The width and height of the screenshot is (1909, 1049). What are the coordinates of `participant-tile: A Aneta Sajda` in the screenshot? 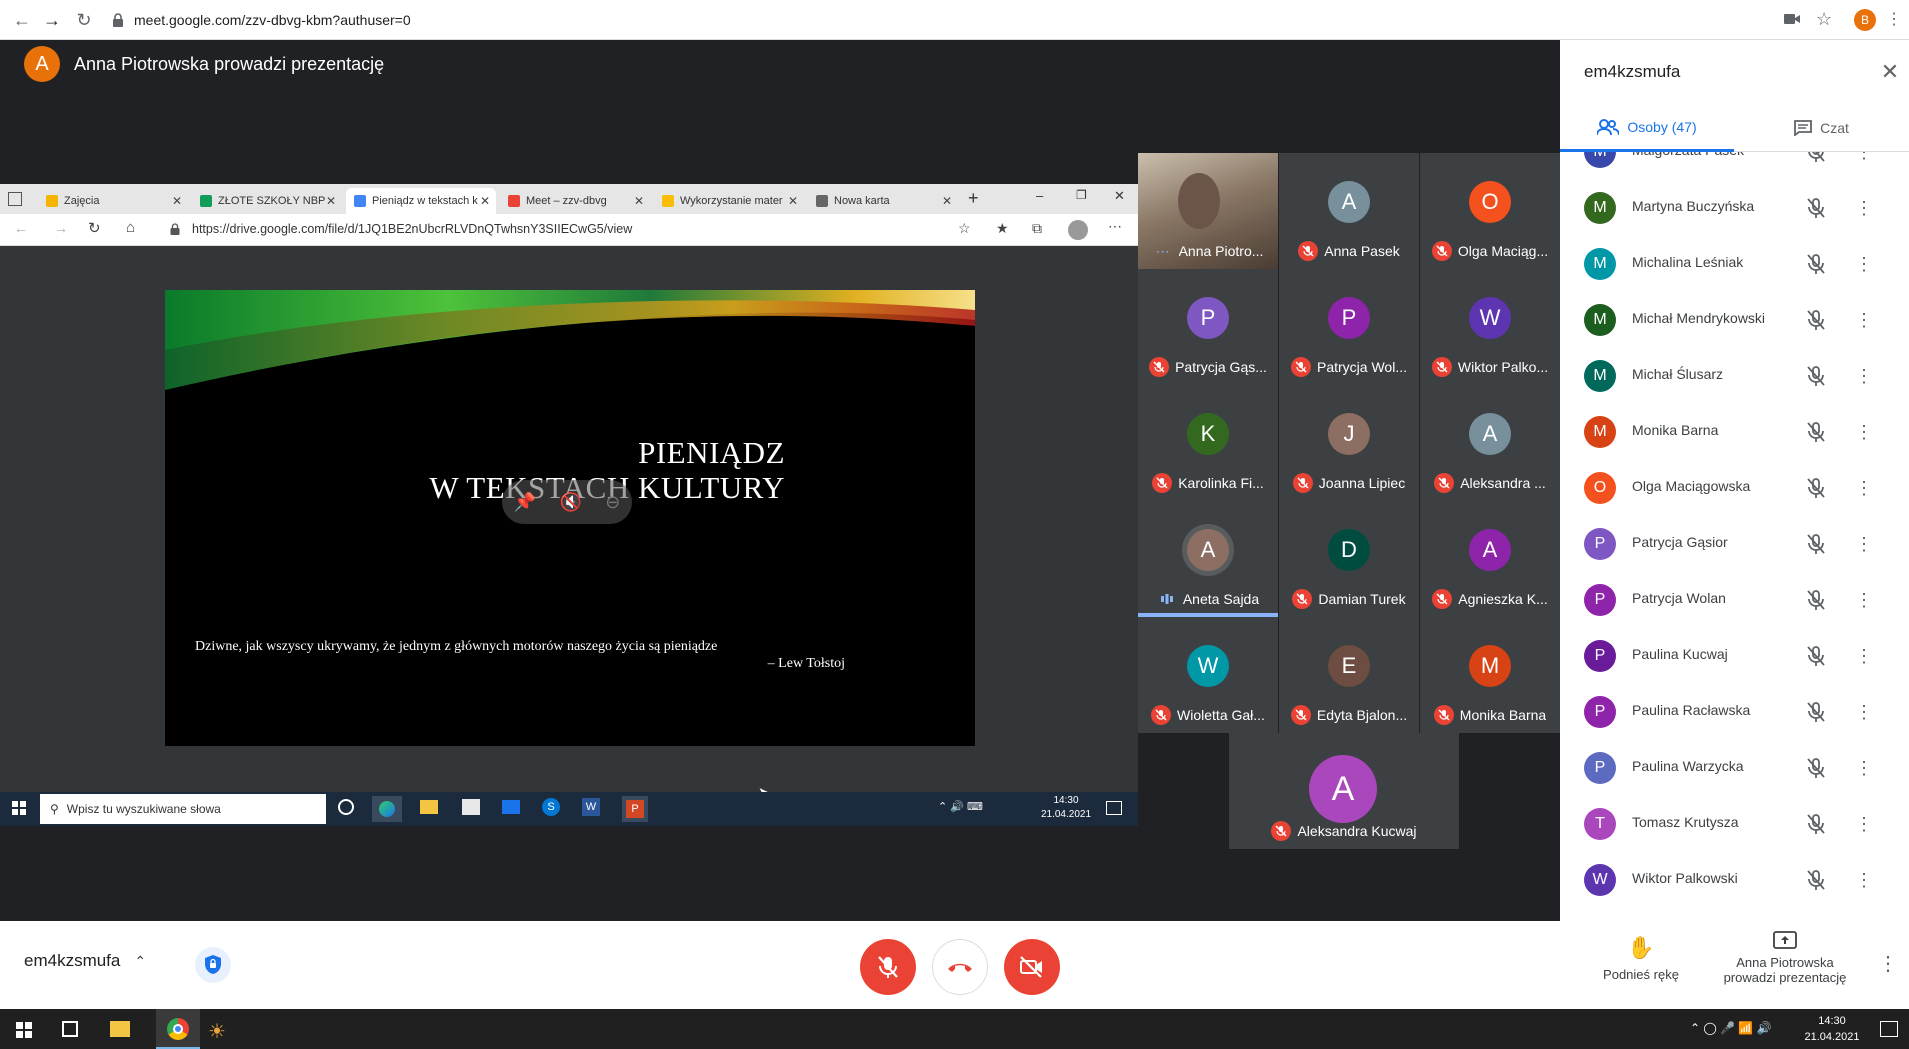 It's located at (1208, 559).